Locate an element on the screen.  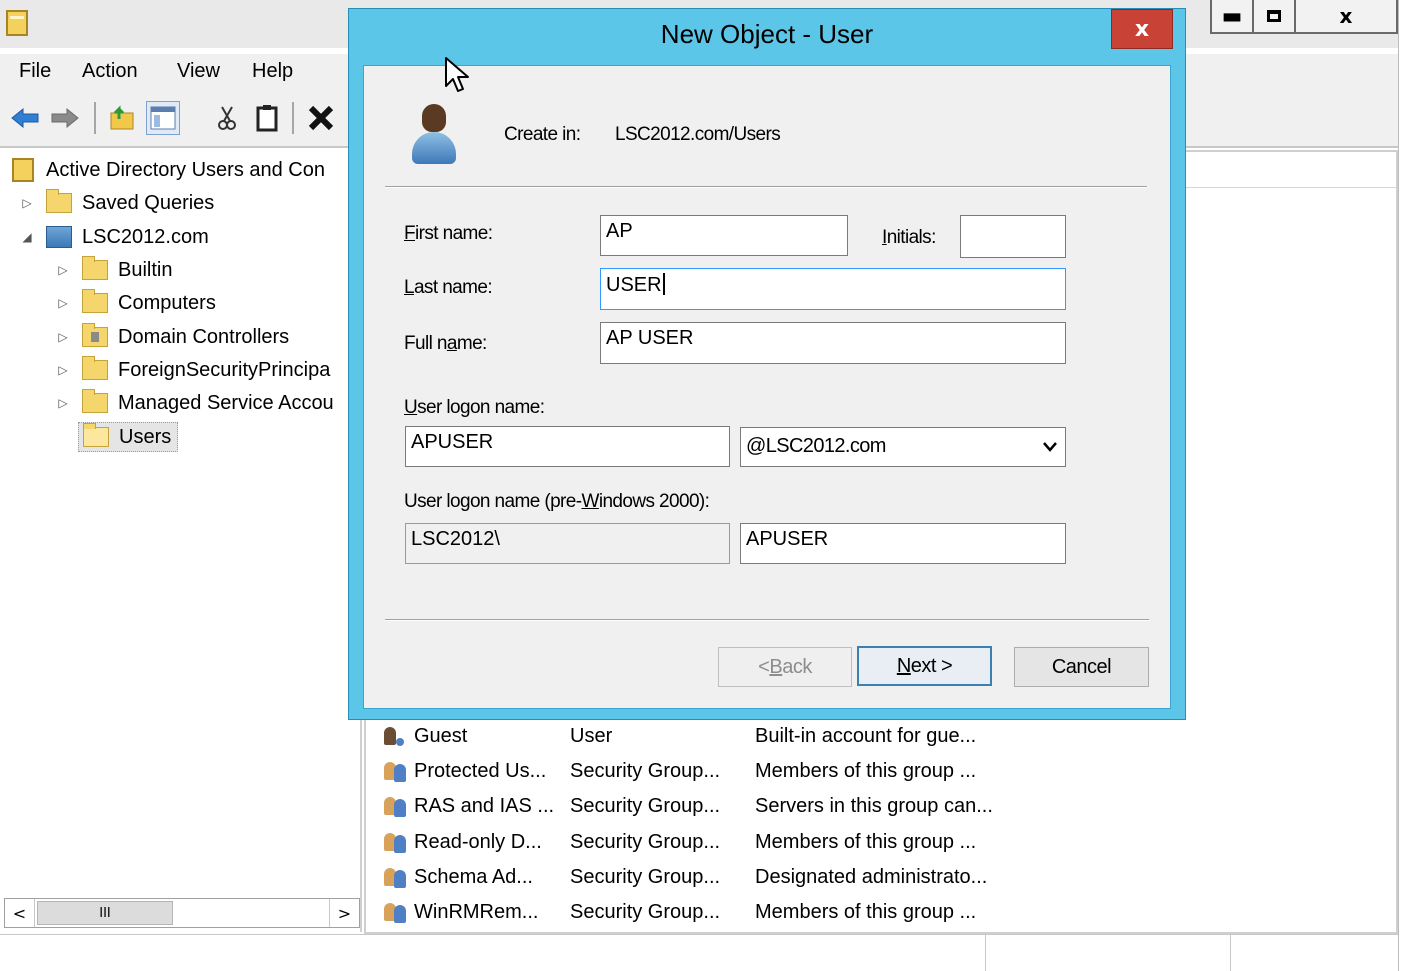
collapse-arrow-icon: ◢ is located at coordinates (27, 237).